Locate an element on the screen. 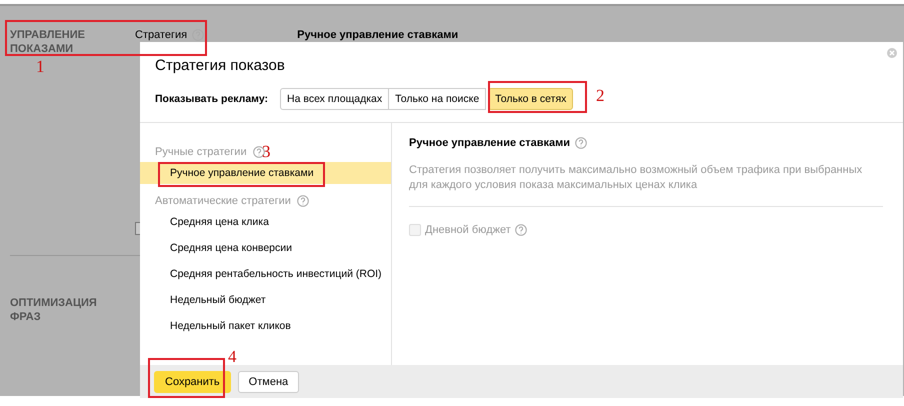 This screenshot has width=904, height=406. save-button: Сохранить is located at coordinates (192, 381).